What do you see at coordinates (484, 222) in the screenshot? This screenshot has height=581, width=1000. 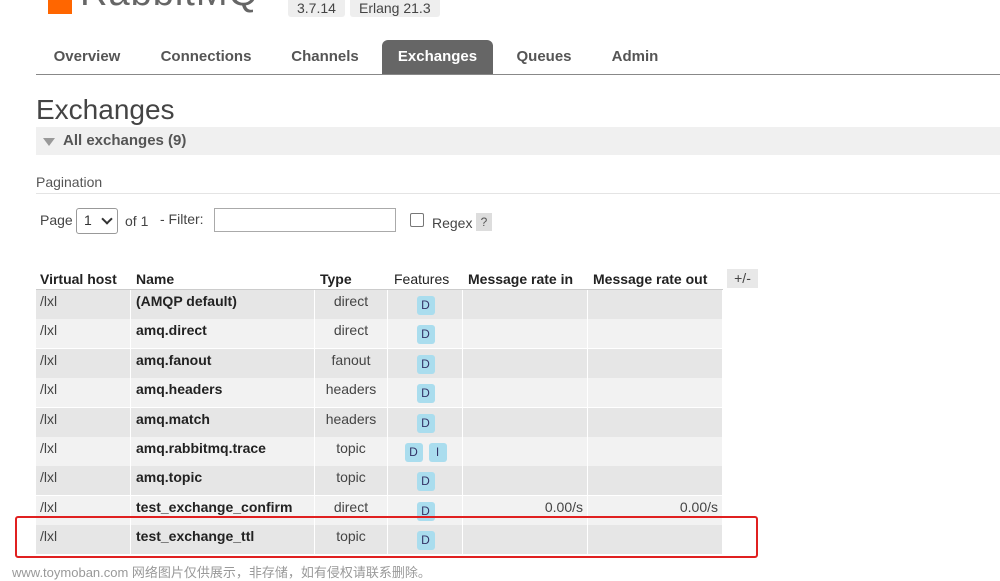 I see `regex-help-button: ?` at bounding box center [484, 222].